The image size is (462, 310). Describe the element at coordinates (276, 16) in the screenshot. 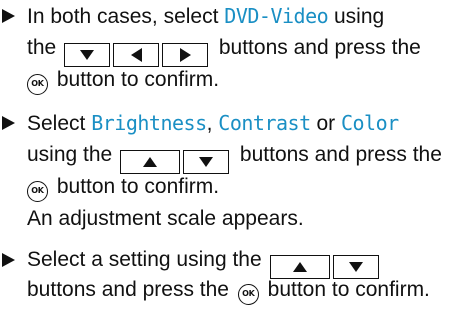

I see `menu-item-dvd-video: DVD-Video` at that location.